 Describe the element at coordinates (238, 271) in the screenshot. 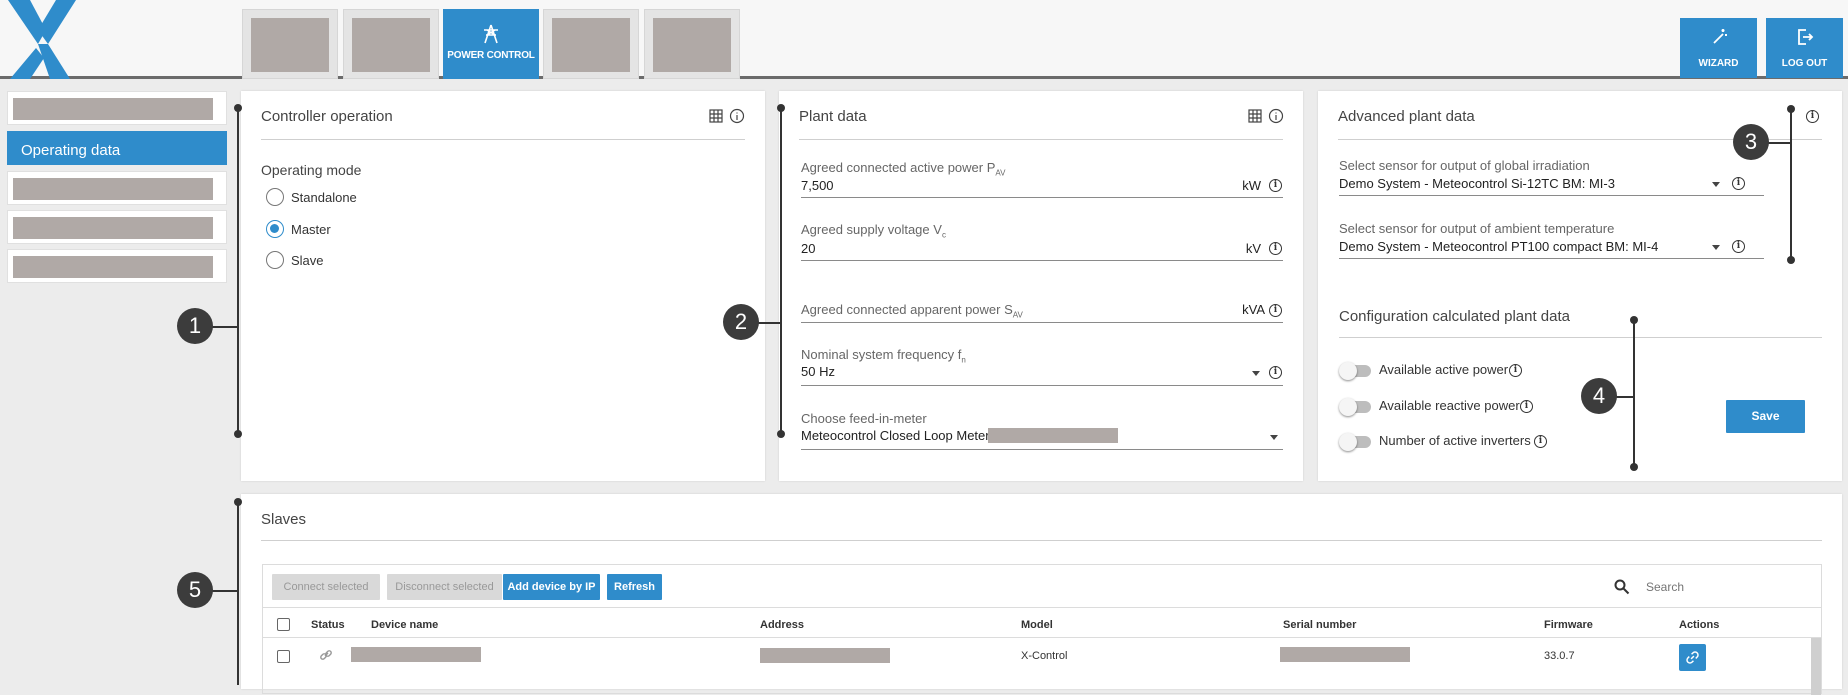

I see `annotation-bracket` at that location.